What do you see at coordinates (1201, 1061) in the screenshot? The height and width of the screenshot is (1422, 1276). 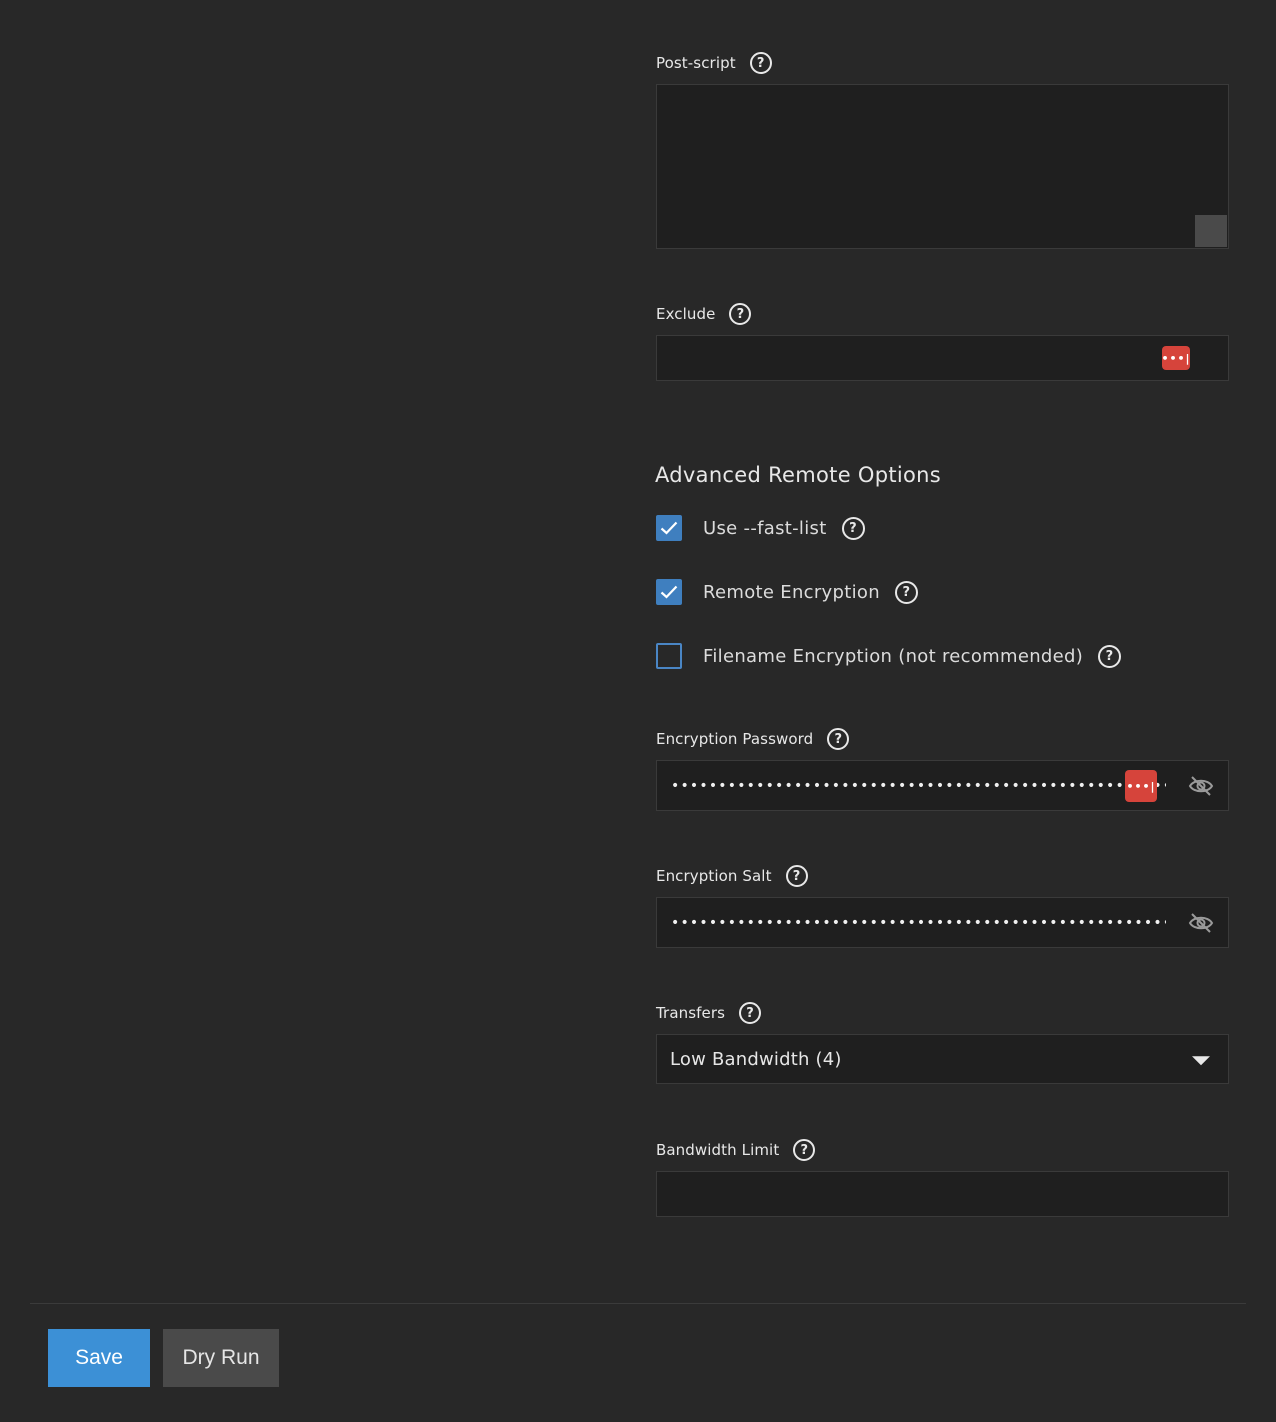 I see `caret-down-icon` at bounding box center [1201, 1061].